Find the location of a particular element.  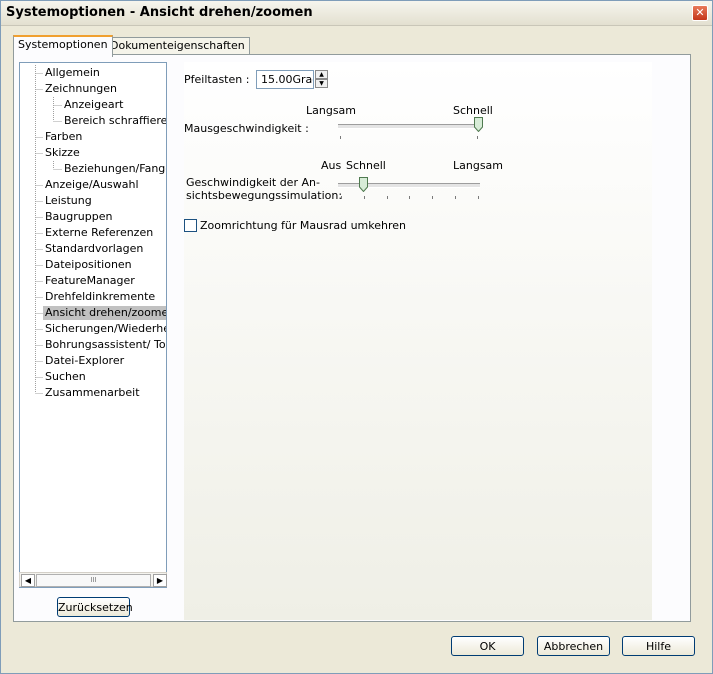

zoom-direction-checkbox is located at coordinates (190, 225).